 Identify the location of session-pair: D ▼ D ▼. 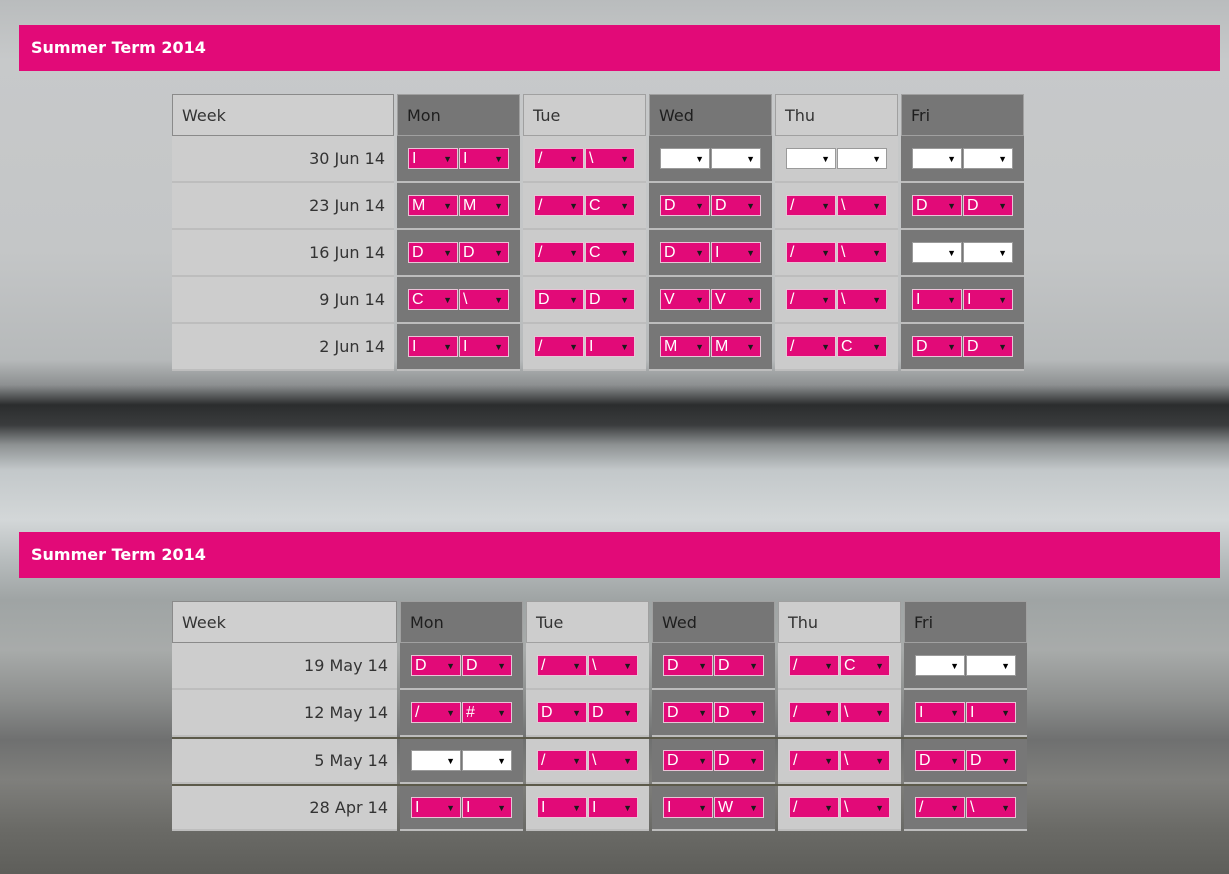
(584, 299).